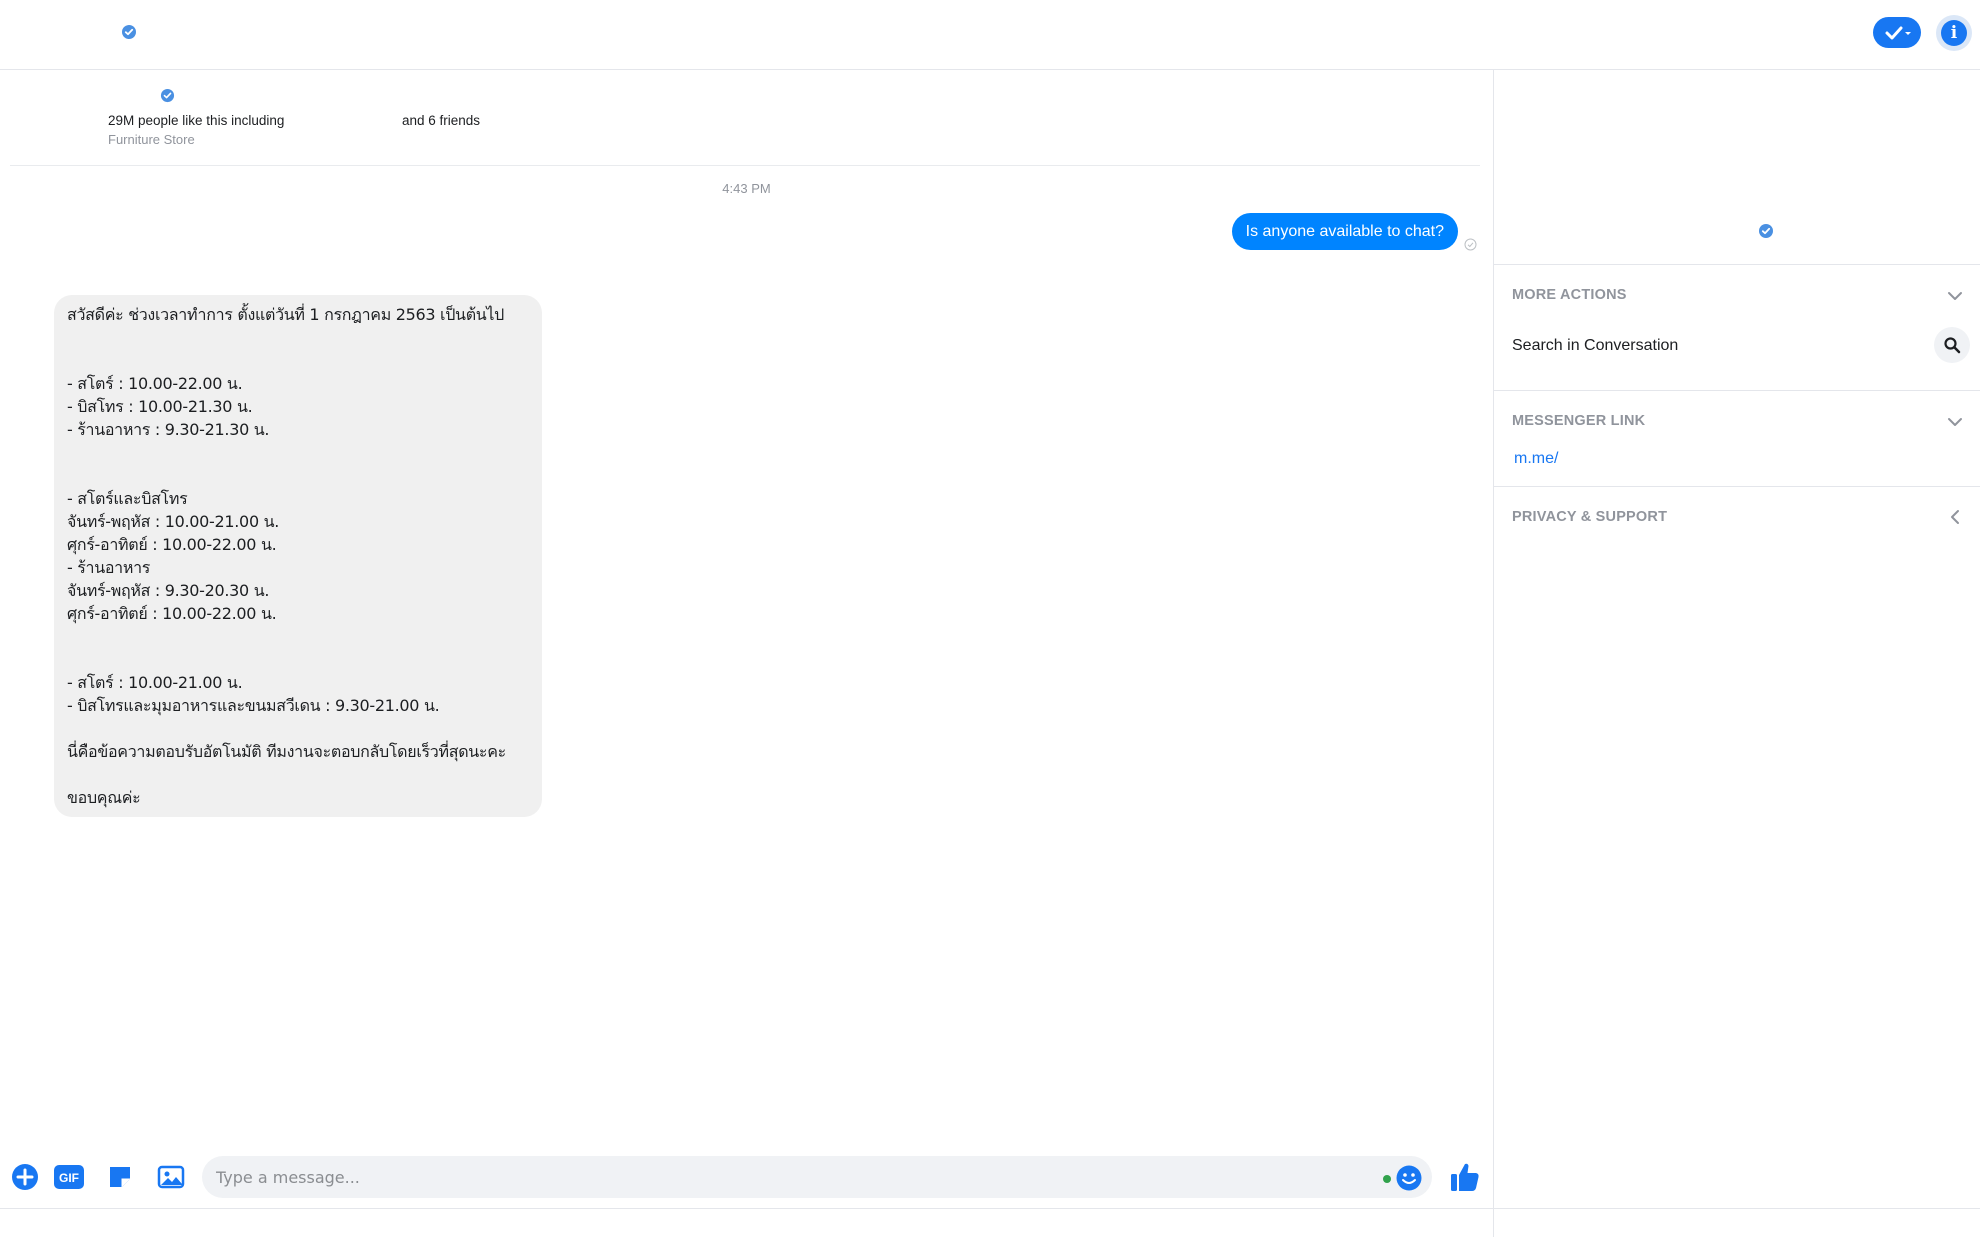  What do you see at coordinates (168, 590) in the screenshot?
I see `message-line: จันทร์-พฤหัส : 9.30-20.30 น.` at bounding box center [168, 590].